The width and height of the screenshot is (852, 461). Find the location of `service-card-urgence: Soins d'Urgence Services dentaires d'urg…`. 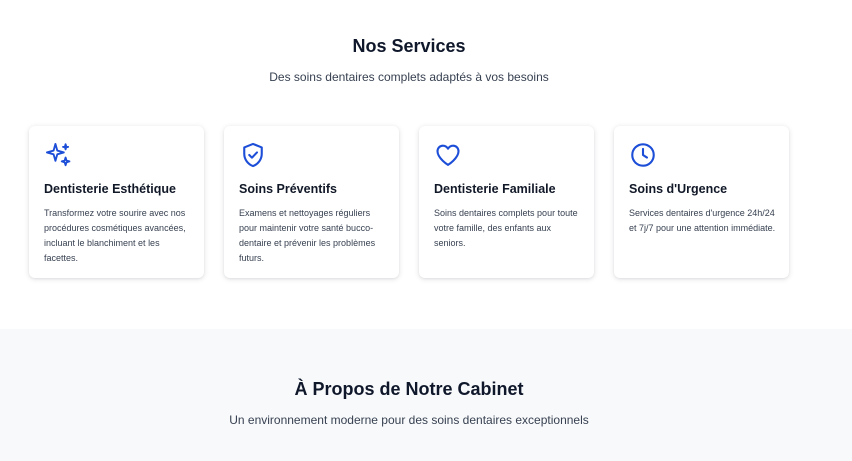

service-card-urgence: Soins d'Urgence Services dentaires d'urg… is located at coordinates (701, 202).